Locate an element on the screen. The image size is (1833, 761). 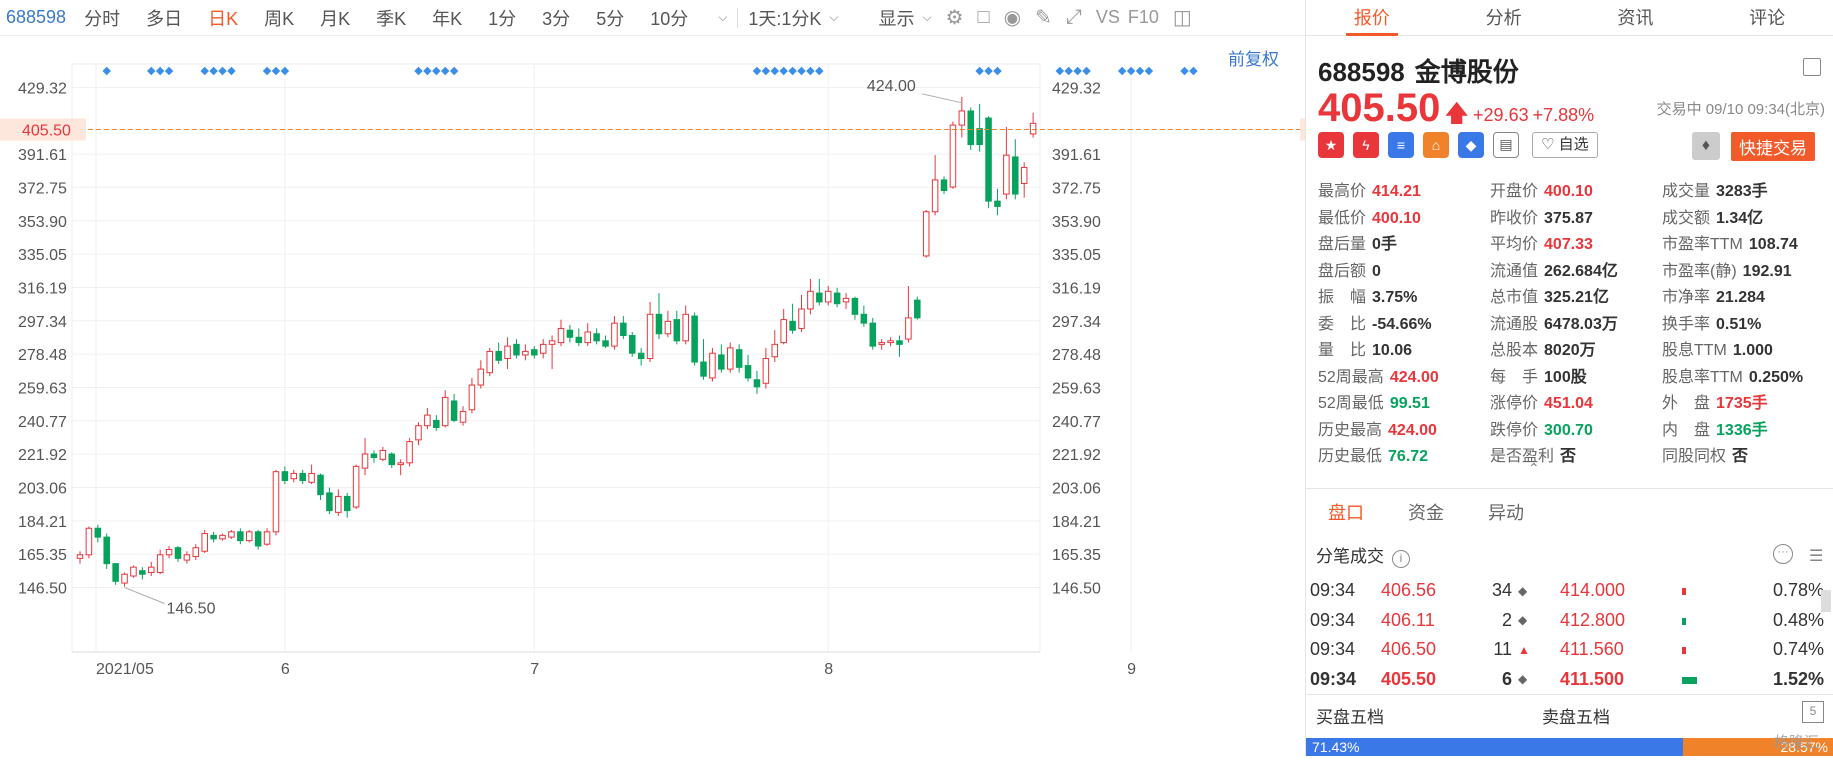
quote-tabs: 报价 分析 资讯 评论 is located at coordinates (1569, 18).